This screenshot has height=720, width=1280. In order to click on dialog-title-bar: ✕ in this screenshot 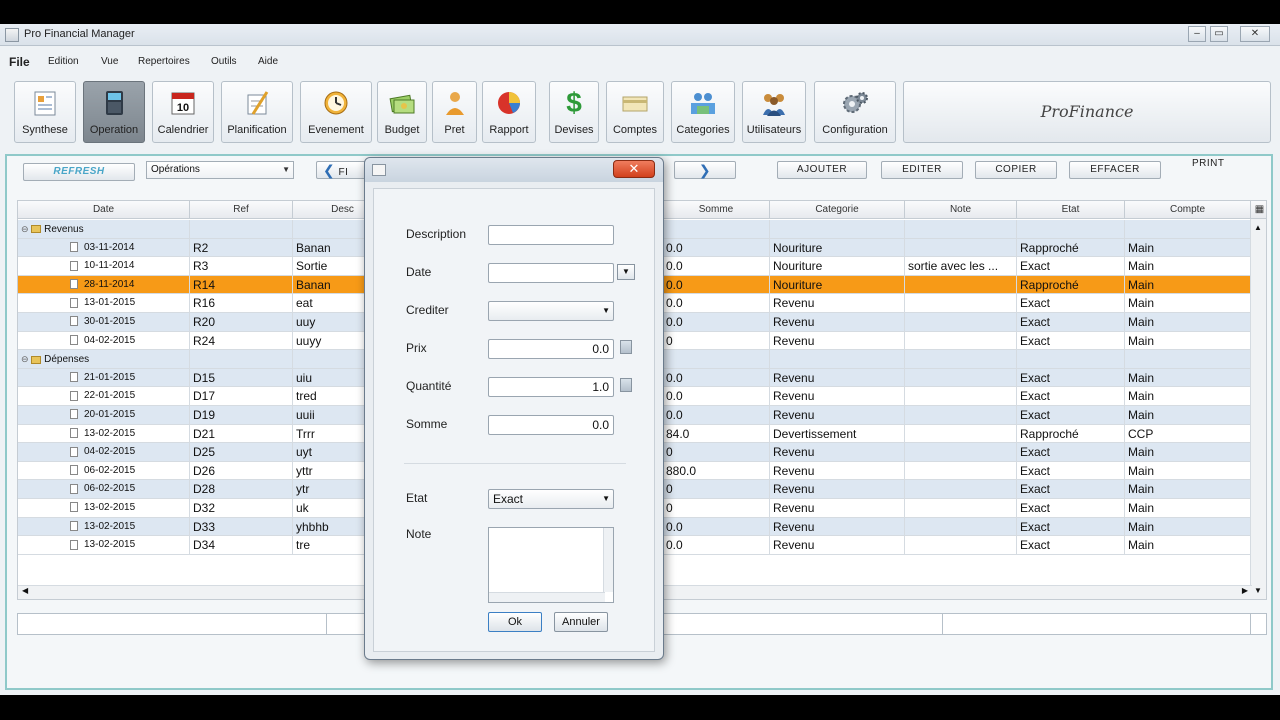, I will do `click(514, 170)`.